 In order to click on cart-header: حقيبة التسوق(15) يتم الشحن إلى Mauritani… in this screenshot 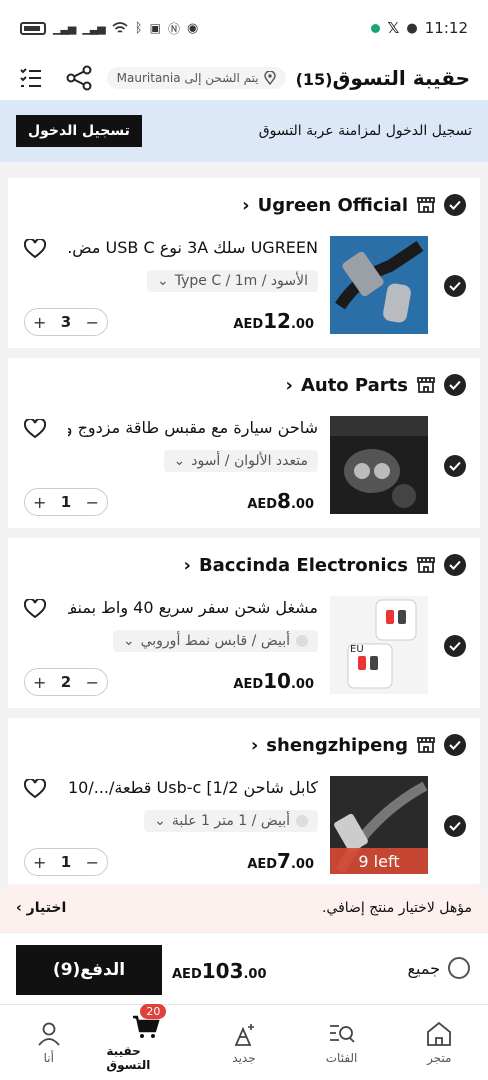, I will do `click(244, 78)`.